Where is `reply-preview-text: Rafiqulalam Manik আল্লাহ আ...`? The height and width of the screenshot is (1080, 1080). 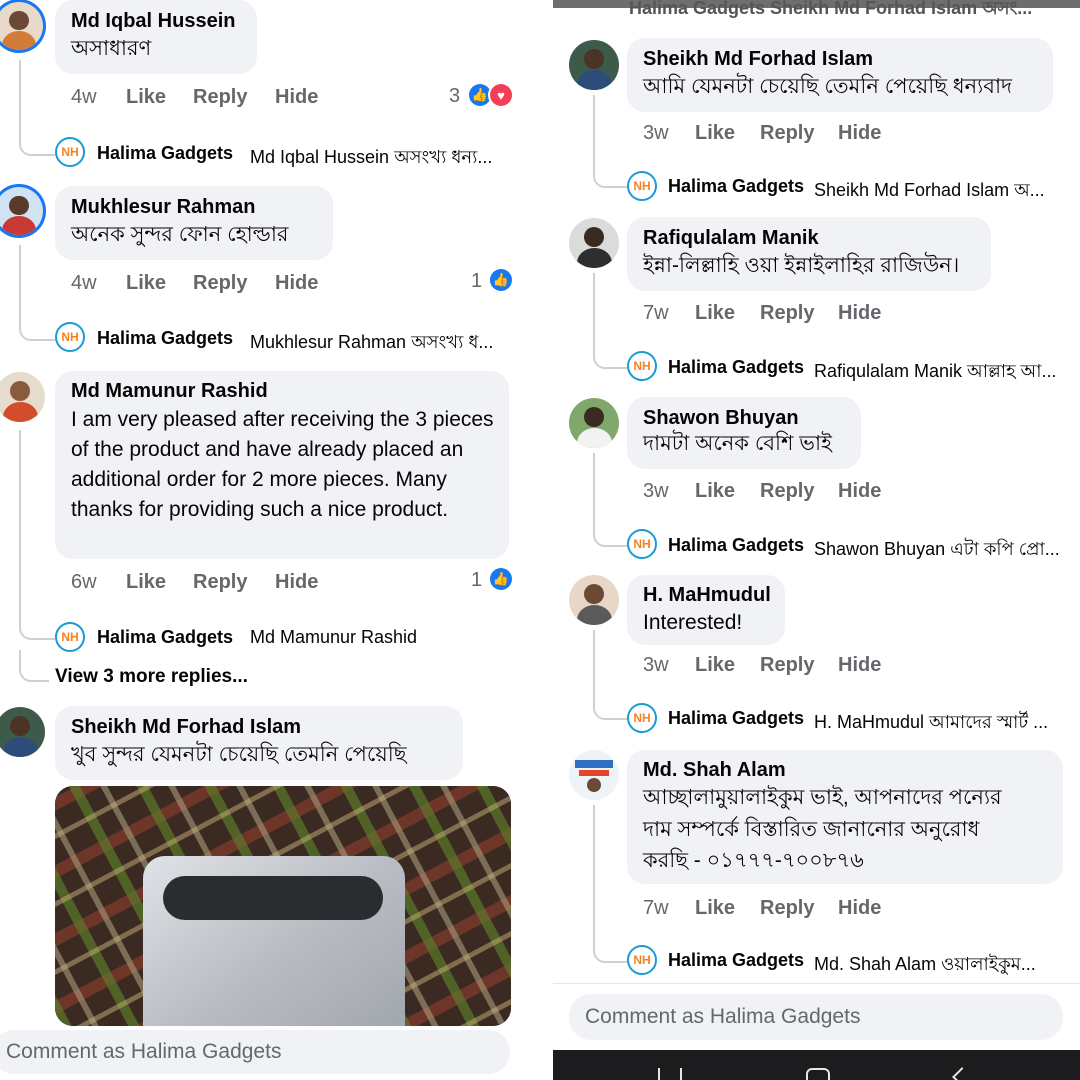
reply-preview-text: Rafiqulalam Manik আল্লাহ আ... is located at coordinates (935, 372).